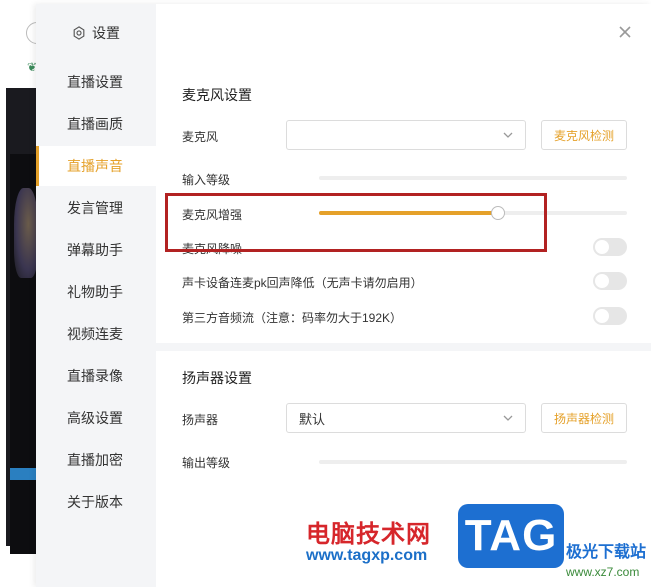 Image resolution: width=651 pixels, height=587 pixels. Describe the element at coordinates (106, 33) in the screenshot. I see `settings-title: 设置` at that location.